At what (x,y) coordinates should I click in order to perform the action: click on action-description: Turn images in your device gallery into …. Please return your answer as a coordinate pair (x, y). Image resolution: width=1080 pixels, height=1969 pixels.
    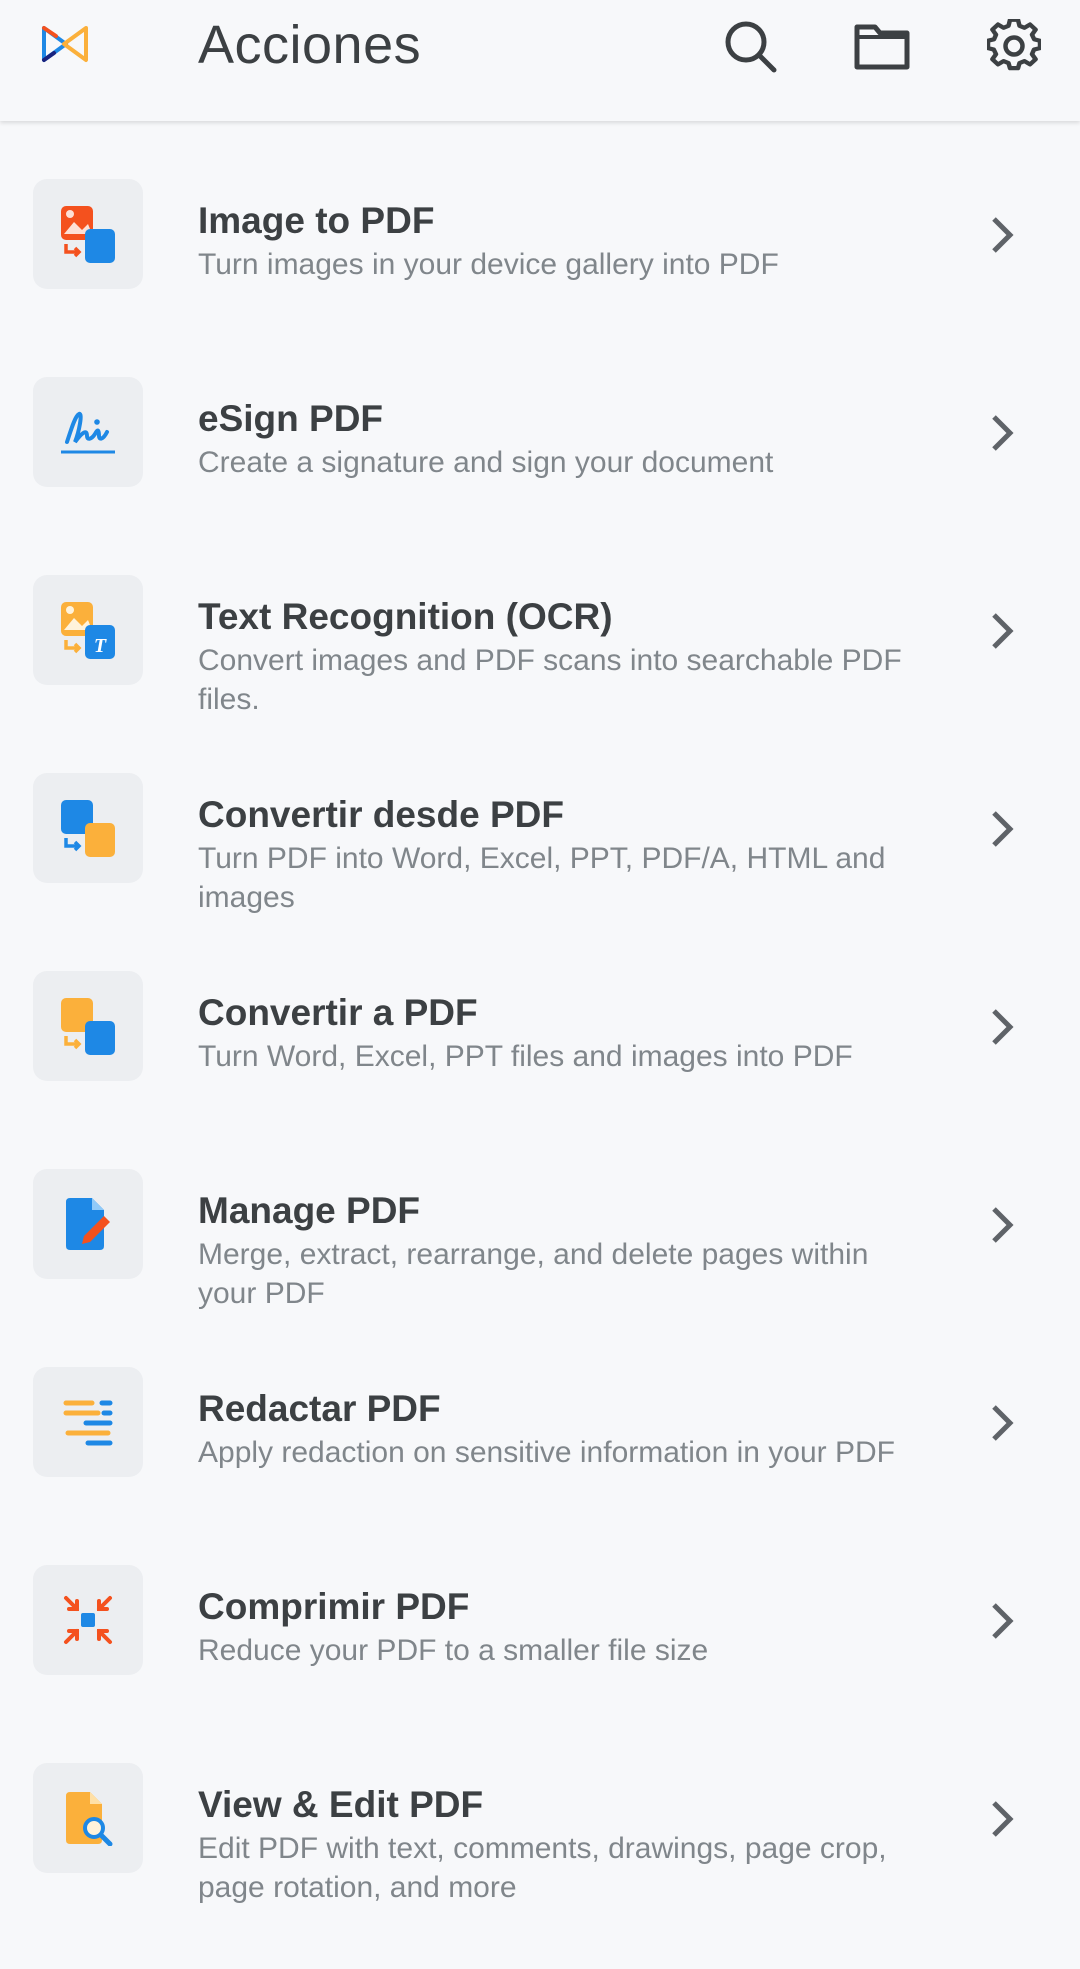
    Looking at the image, I should click on (488, 264).